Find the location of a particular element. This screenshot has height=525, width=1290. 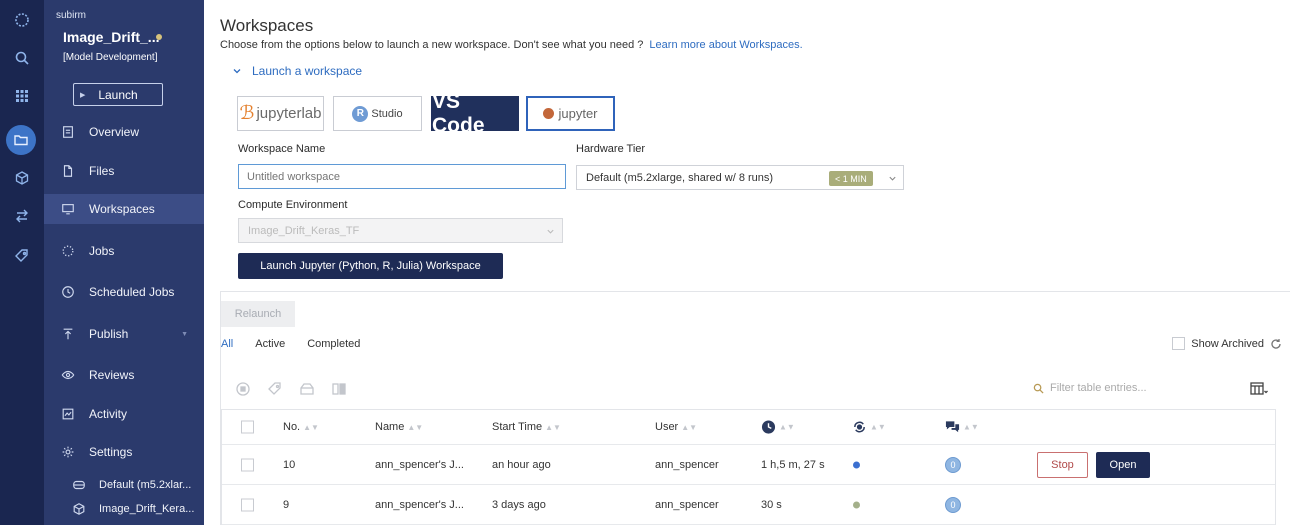

sidebar-item-overview: Overview is located at coordinates (124, 132).